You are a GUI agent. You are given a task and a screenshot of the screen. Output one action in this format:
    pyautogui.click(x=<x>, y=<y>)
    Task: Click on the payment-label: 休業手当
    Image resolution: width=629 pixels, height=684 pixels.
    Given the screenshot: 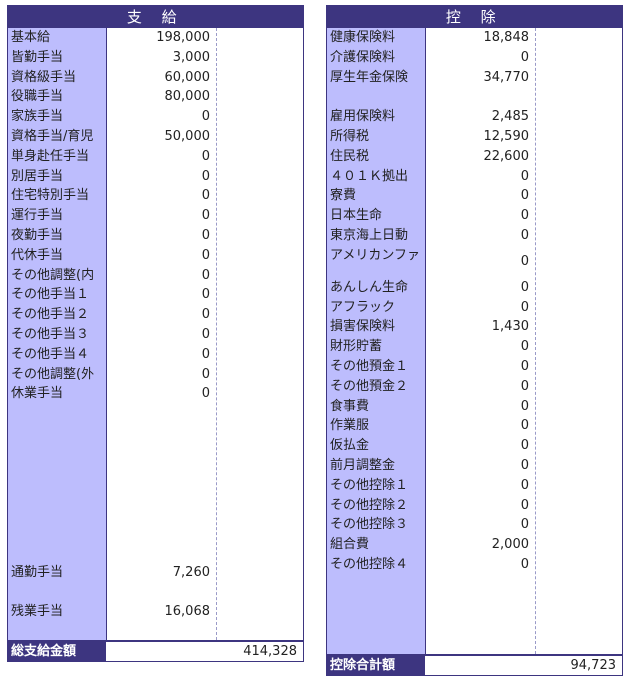 What is the action you would take?
    pyautogui.click(x=37, y=394)
    